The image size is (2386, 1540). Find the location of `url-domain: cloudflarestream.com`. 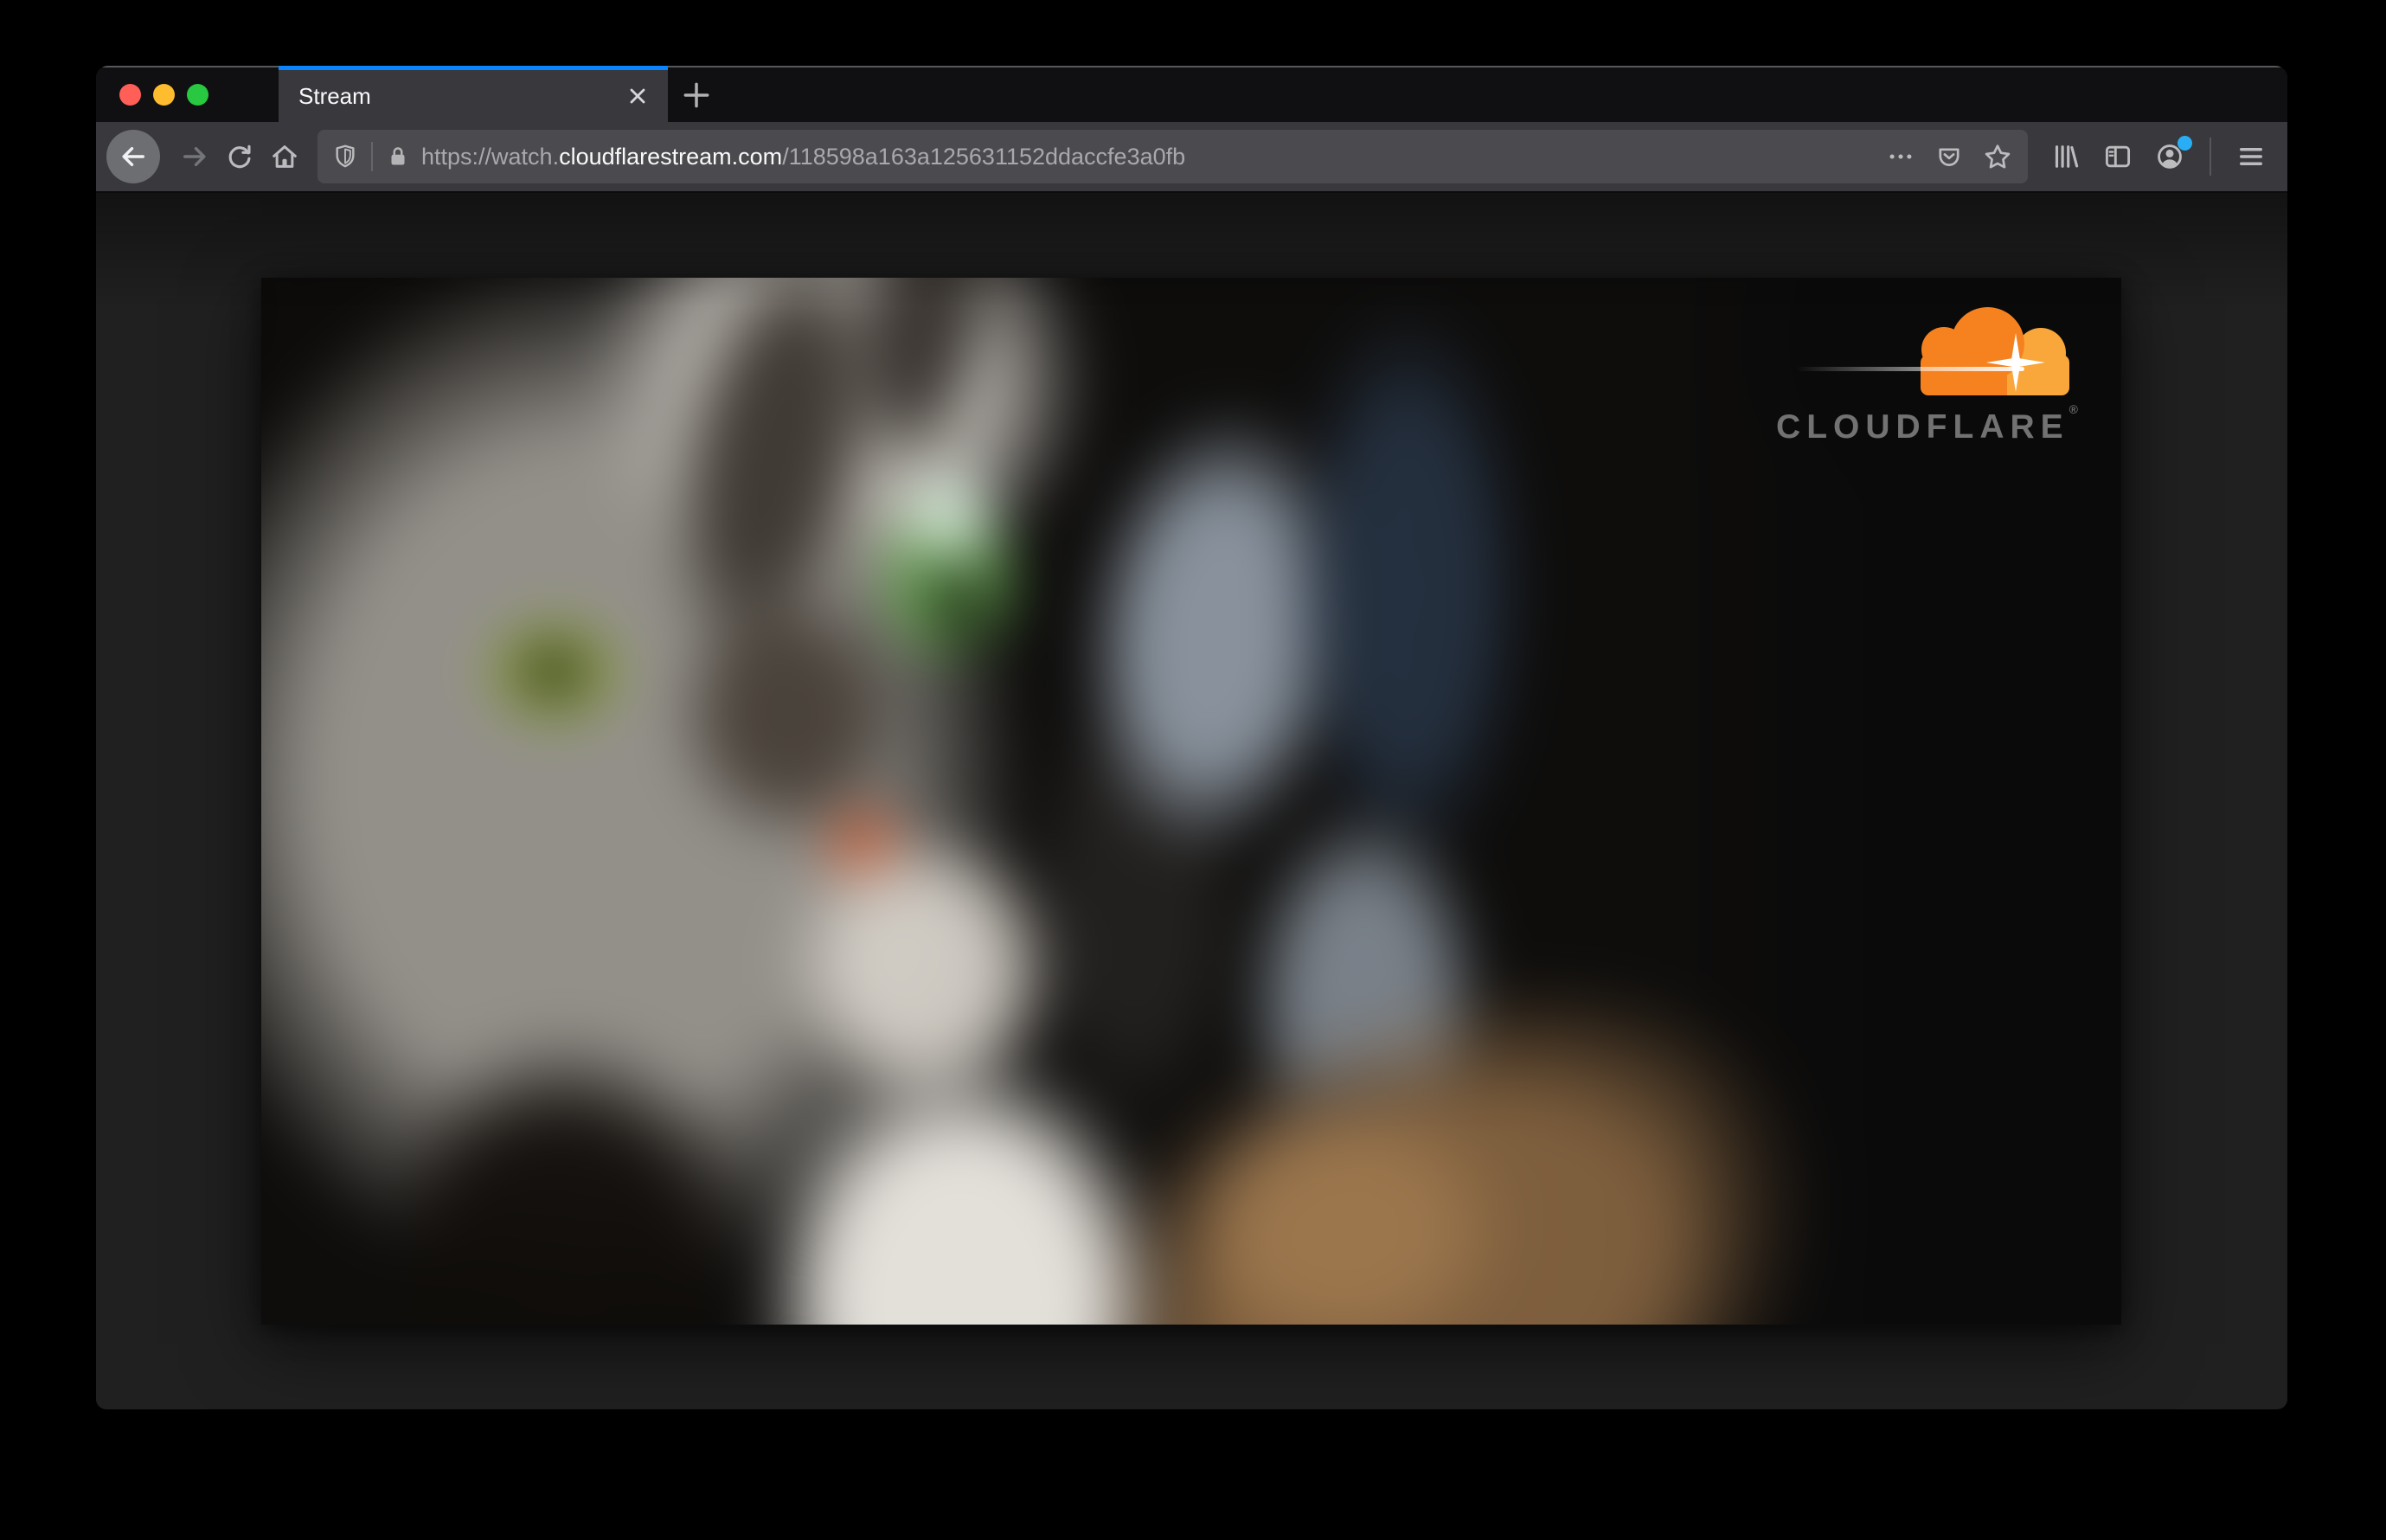

url-domain: cloudflarestream.com is located at coordinates (671, 156).